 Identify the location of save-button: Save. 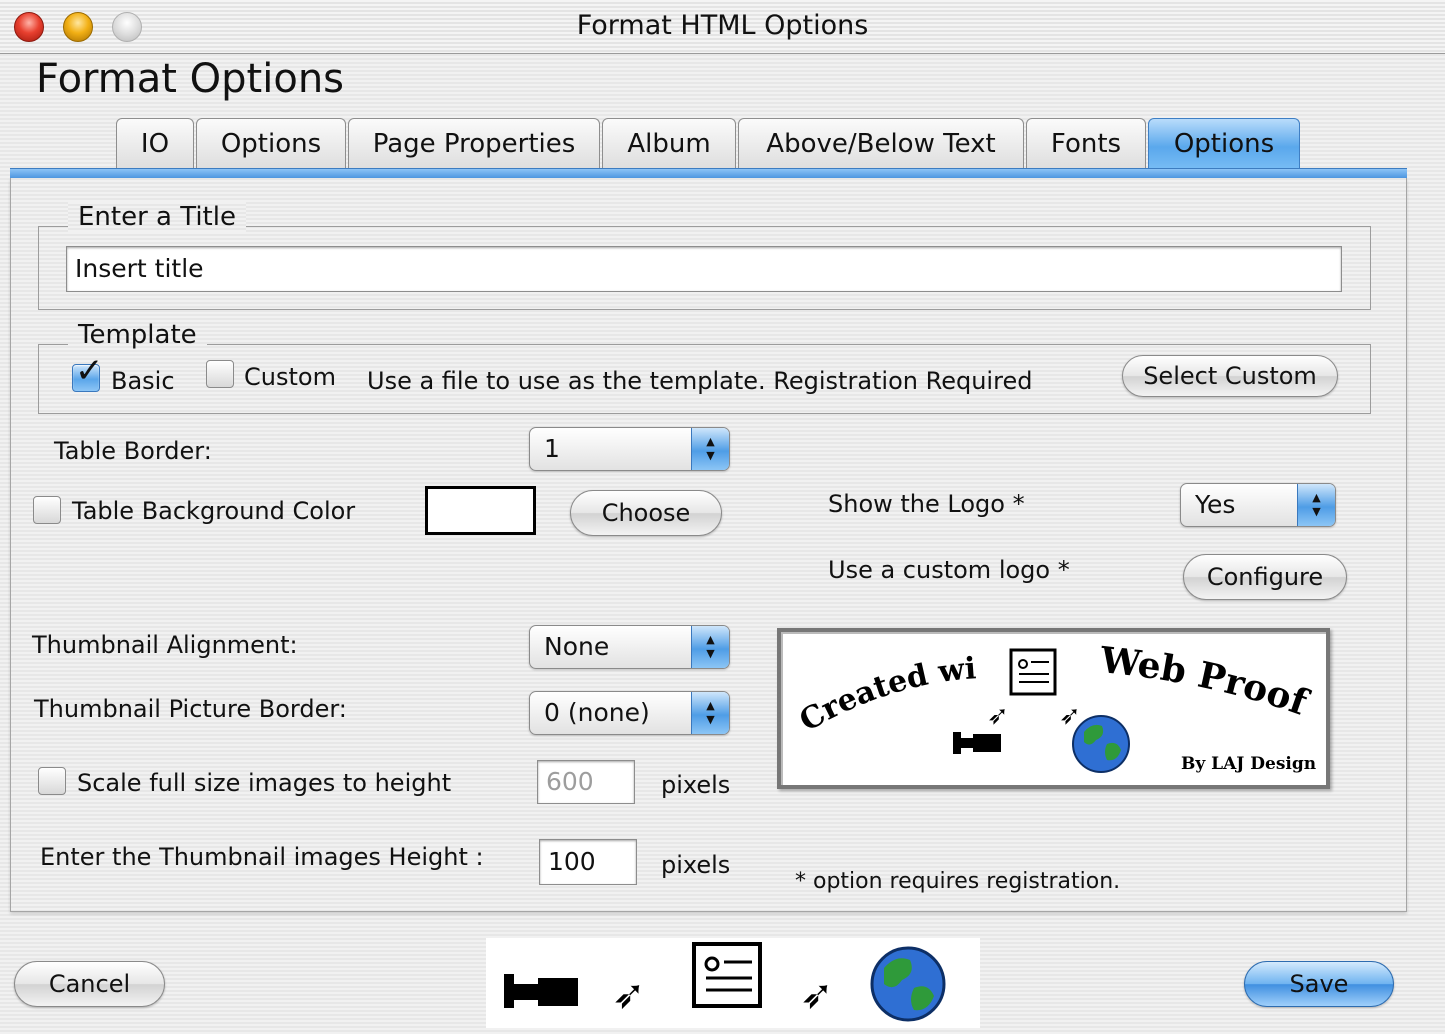
(1319, 984).